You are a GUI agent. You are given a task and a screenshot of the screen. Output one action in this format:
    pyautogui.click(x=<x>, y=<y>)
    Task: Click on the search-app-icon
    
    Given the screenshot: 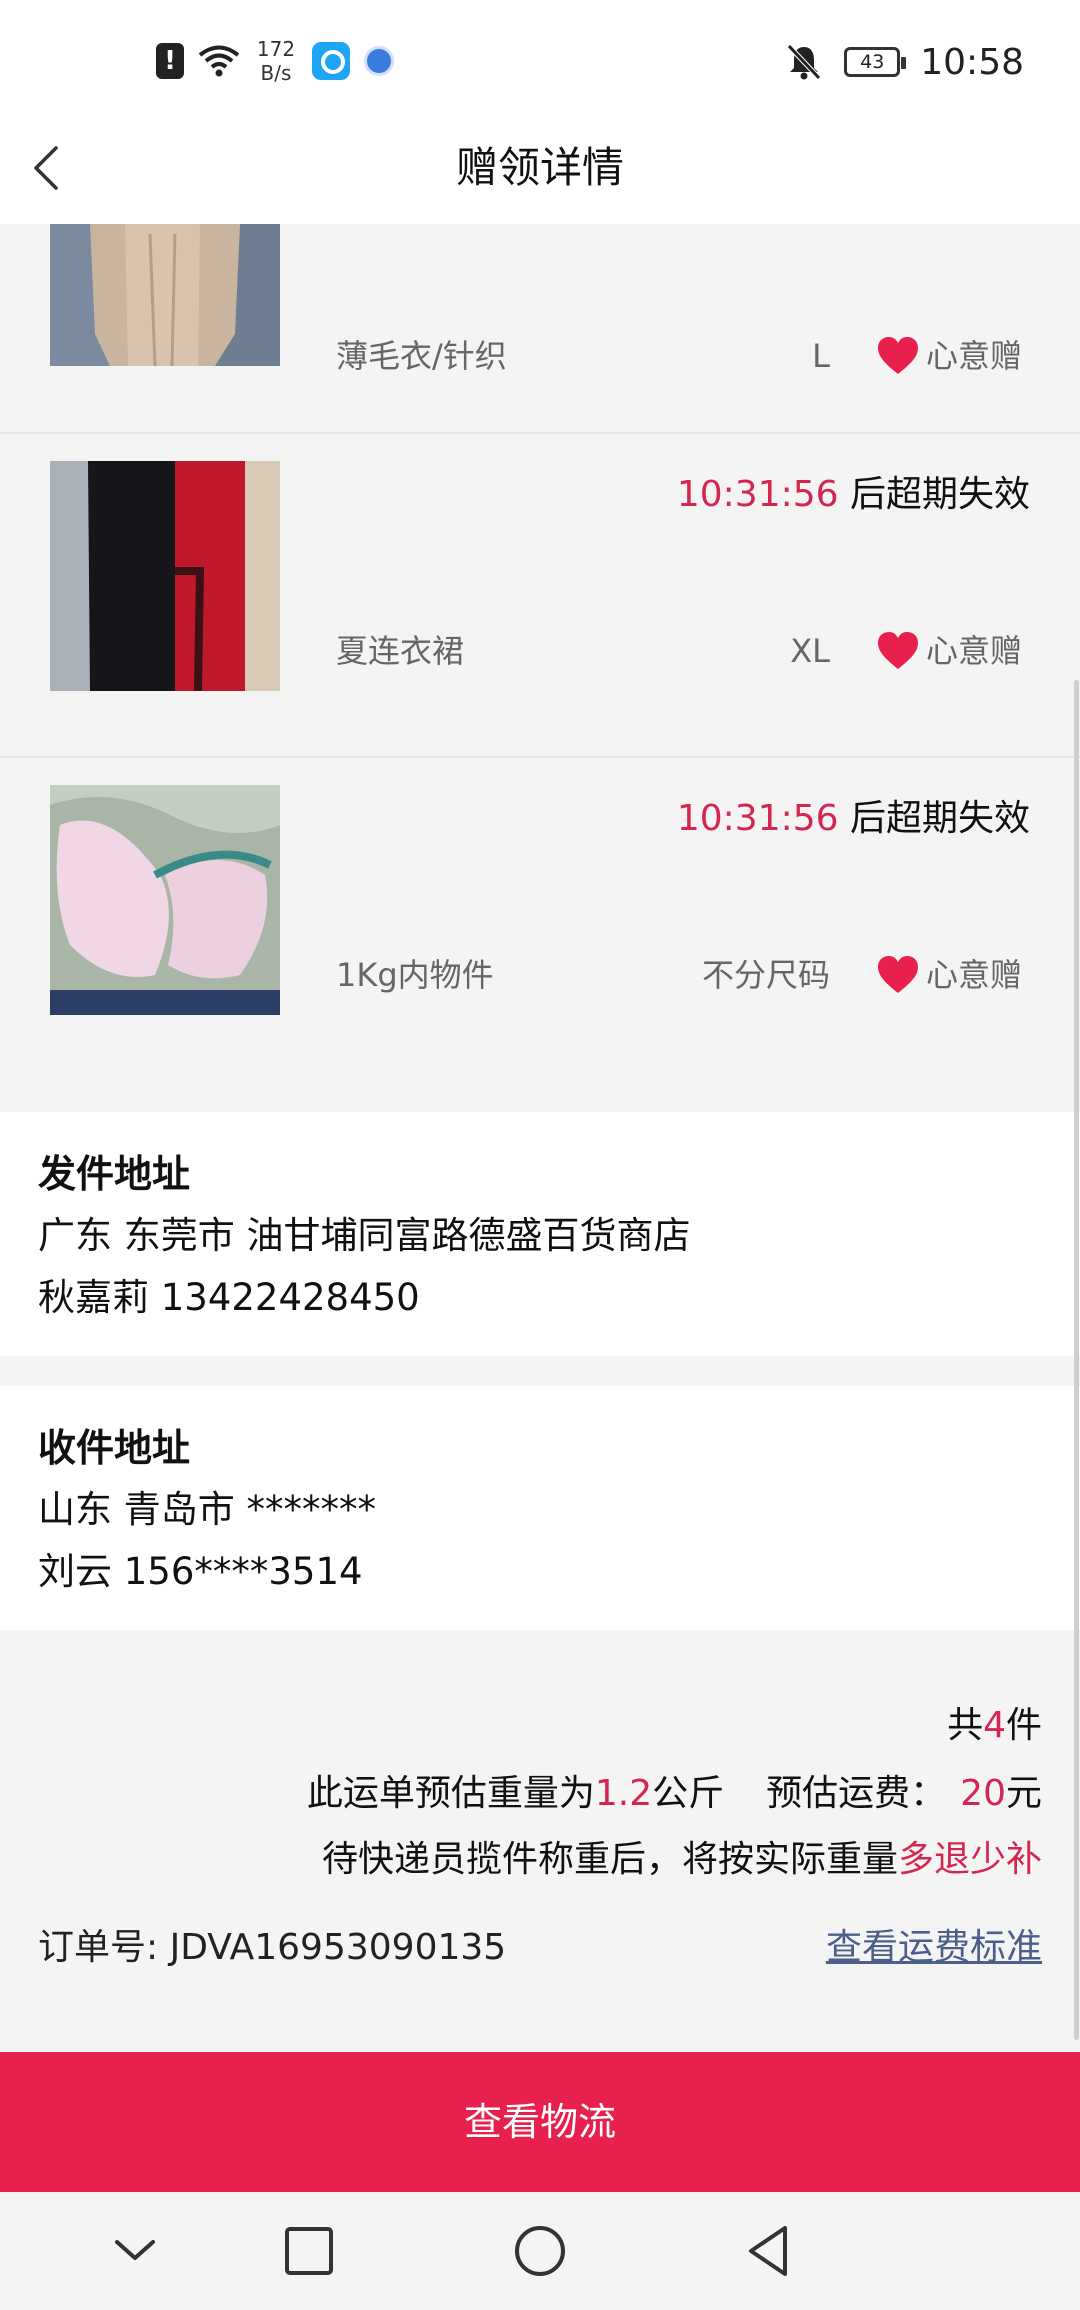 What is the action you would take?
    pyautogui.click(x=331, y=61)
    